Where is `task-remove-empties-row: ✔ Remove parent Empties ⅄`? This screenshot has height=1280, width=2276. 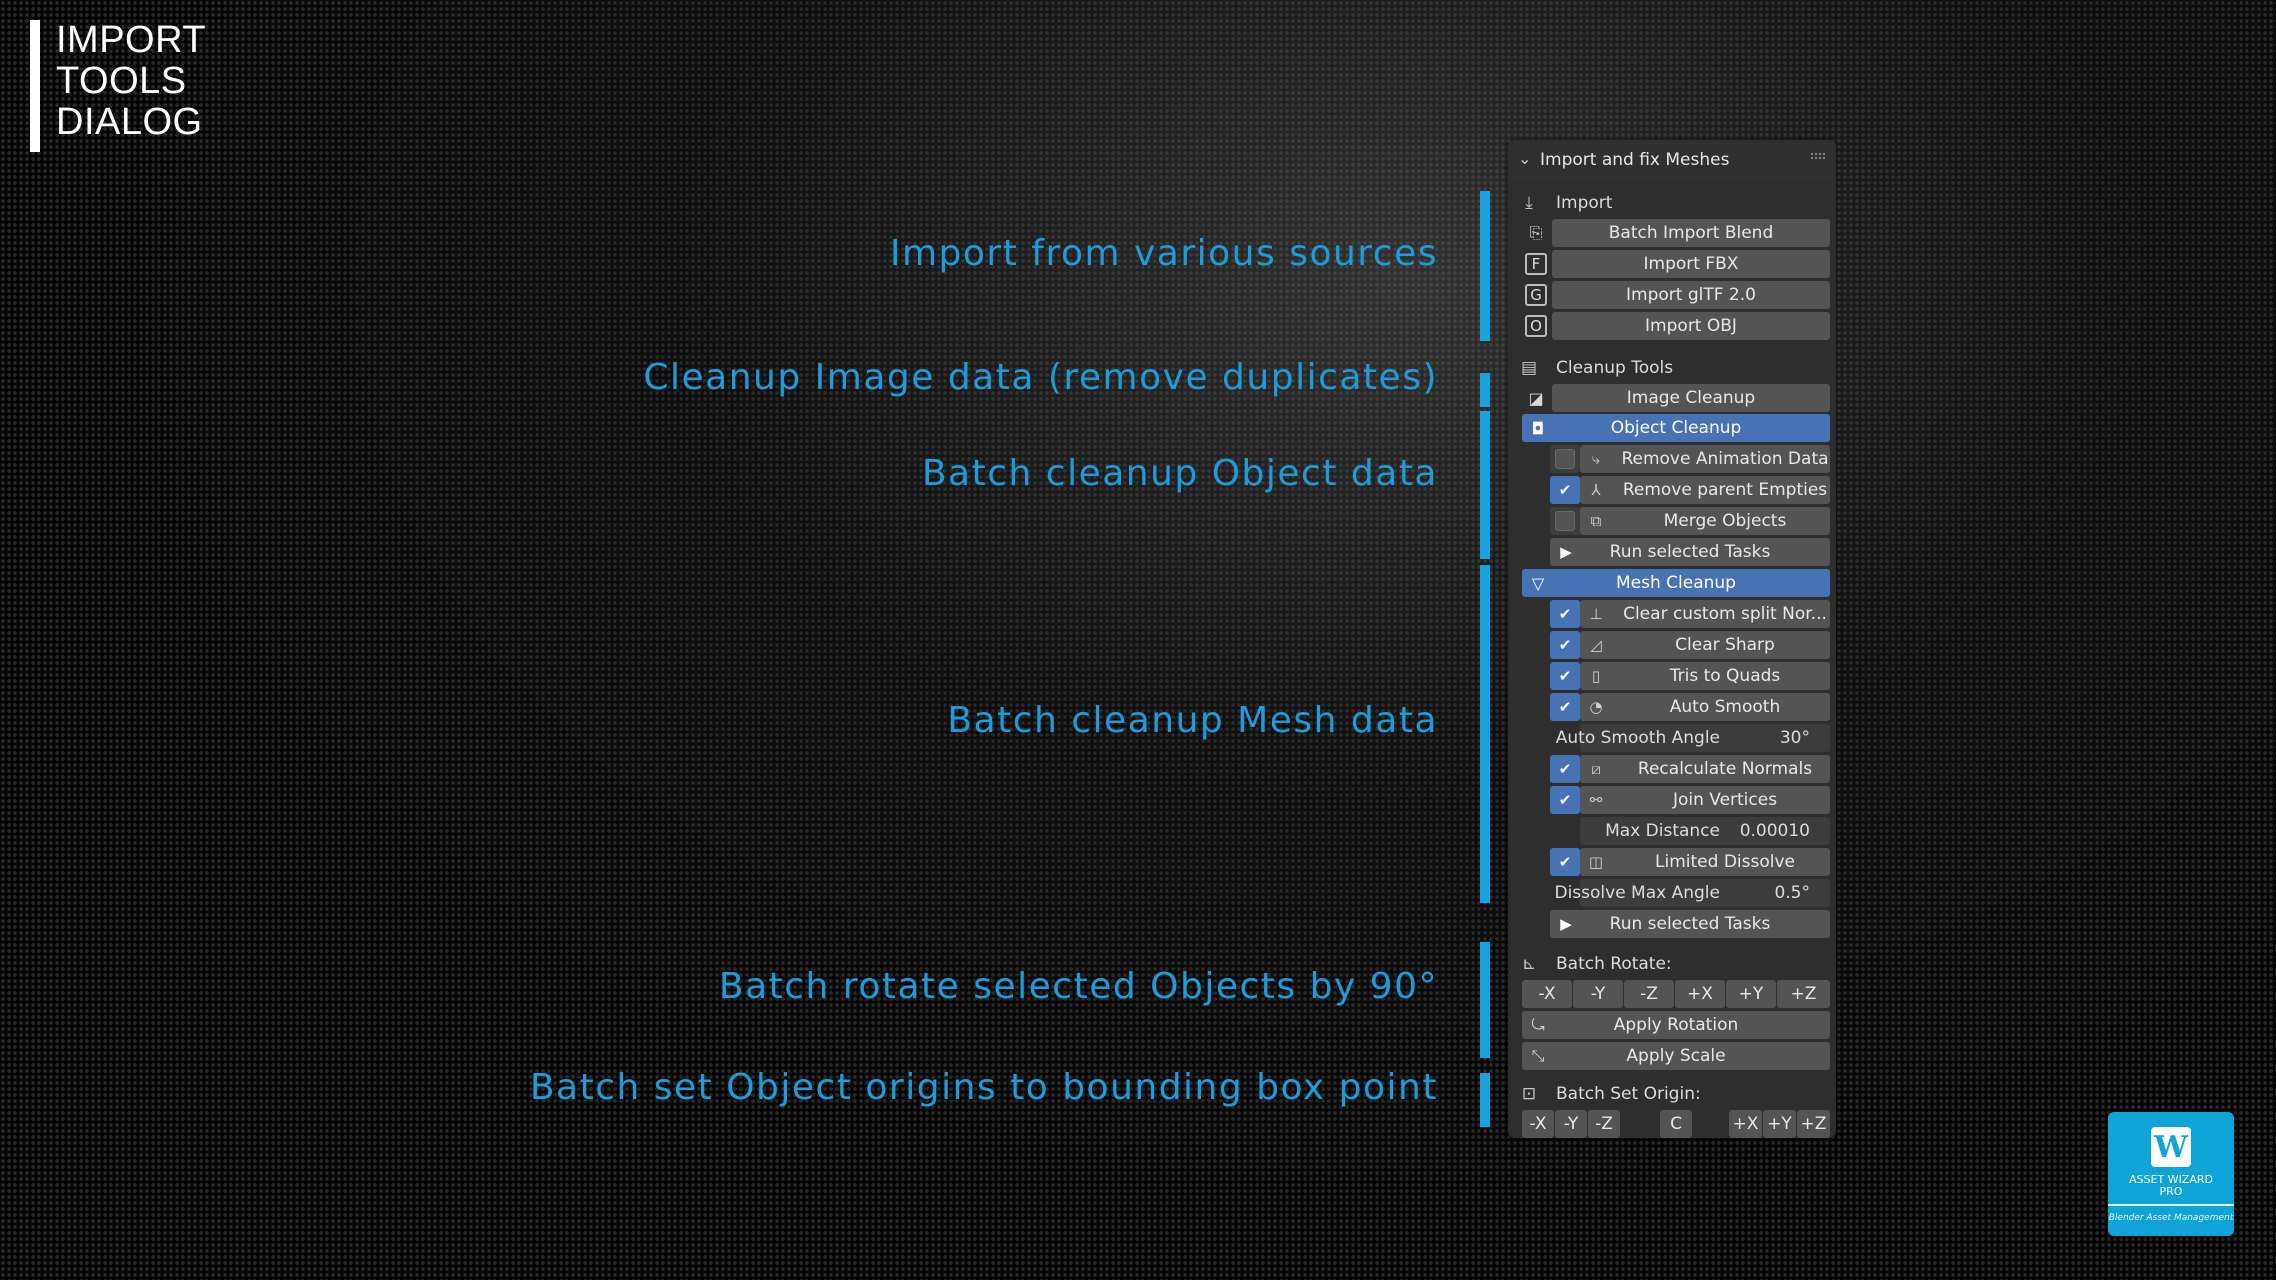
task-remove-empties-row: ✔ Remove parent Empties ⅄ is located at coordinates (1676, 490).